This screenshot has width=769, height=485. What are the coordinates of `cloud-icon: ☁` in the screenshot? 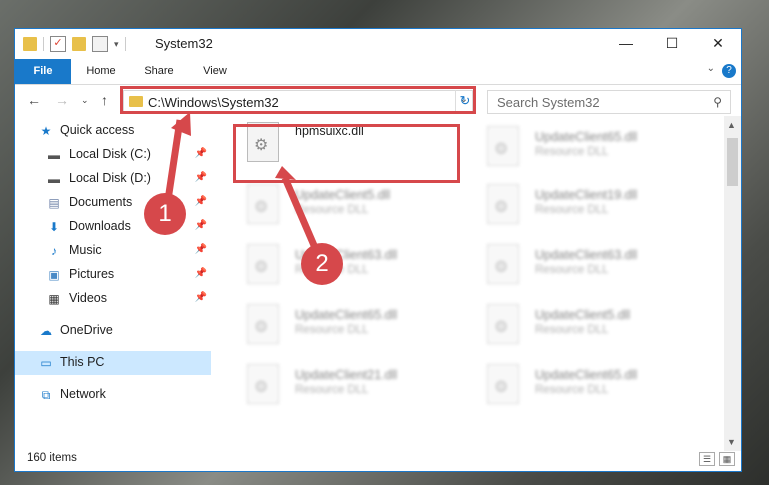 It's located at (46, 331).